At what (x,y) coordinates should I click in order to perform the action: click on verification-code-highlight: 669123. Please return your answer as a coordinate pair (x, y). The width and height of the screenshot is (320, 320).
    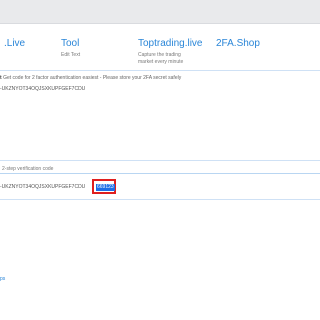
    Looking at the image, I should click on (104, 186).